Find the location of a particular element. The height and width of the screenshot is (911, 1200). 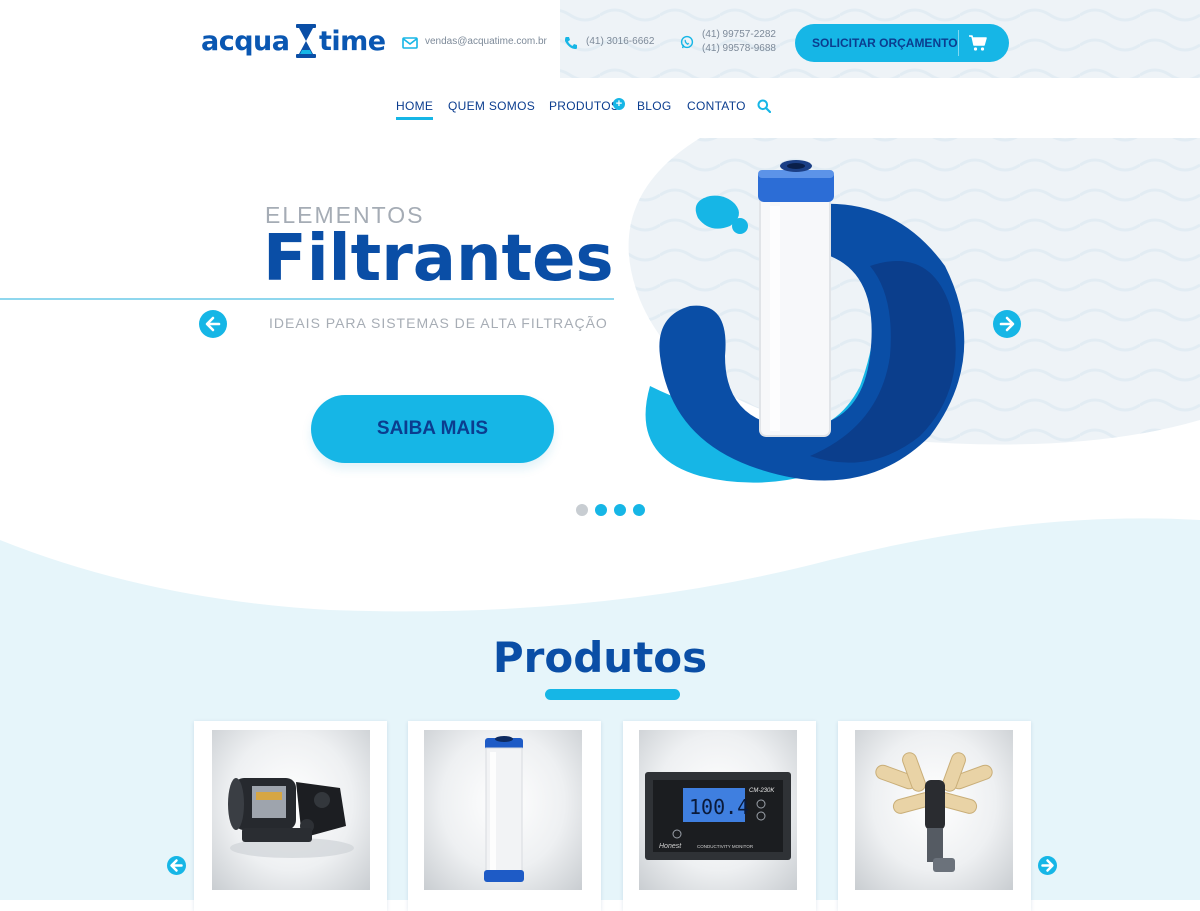

logo: acqua time is located at coordinates (293, 42).